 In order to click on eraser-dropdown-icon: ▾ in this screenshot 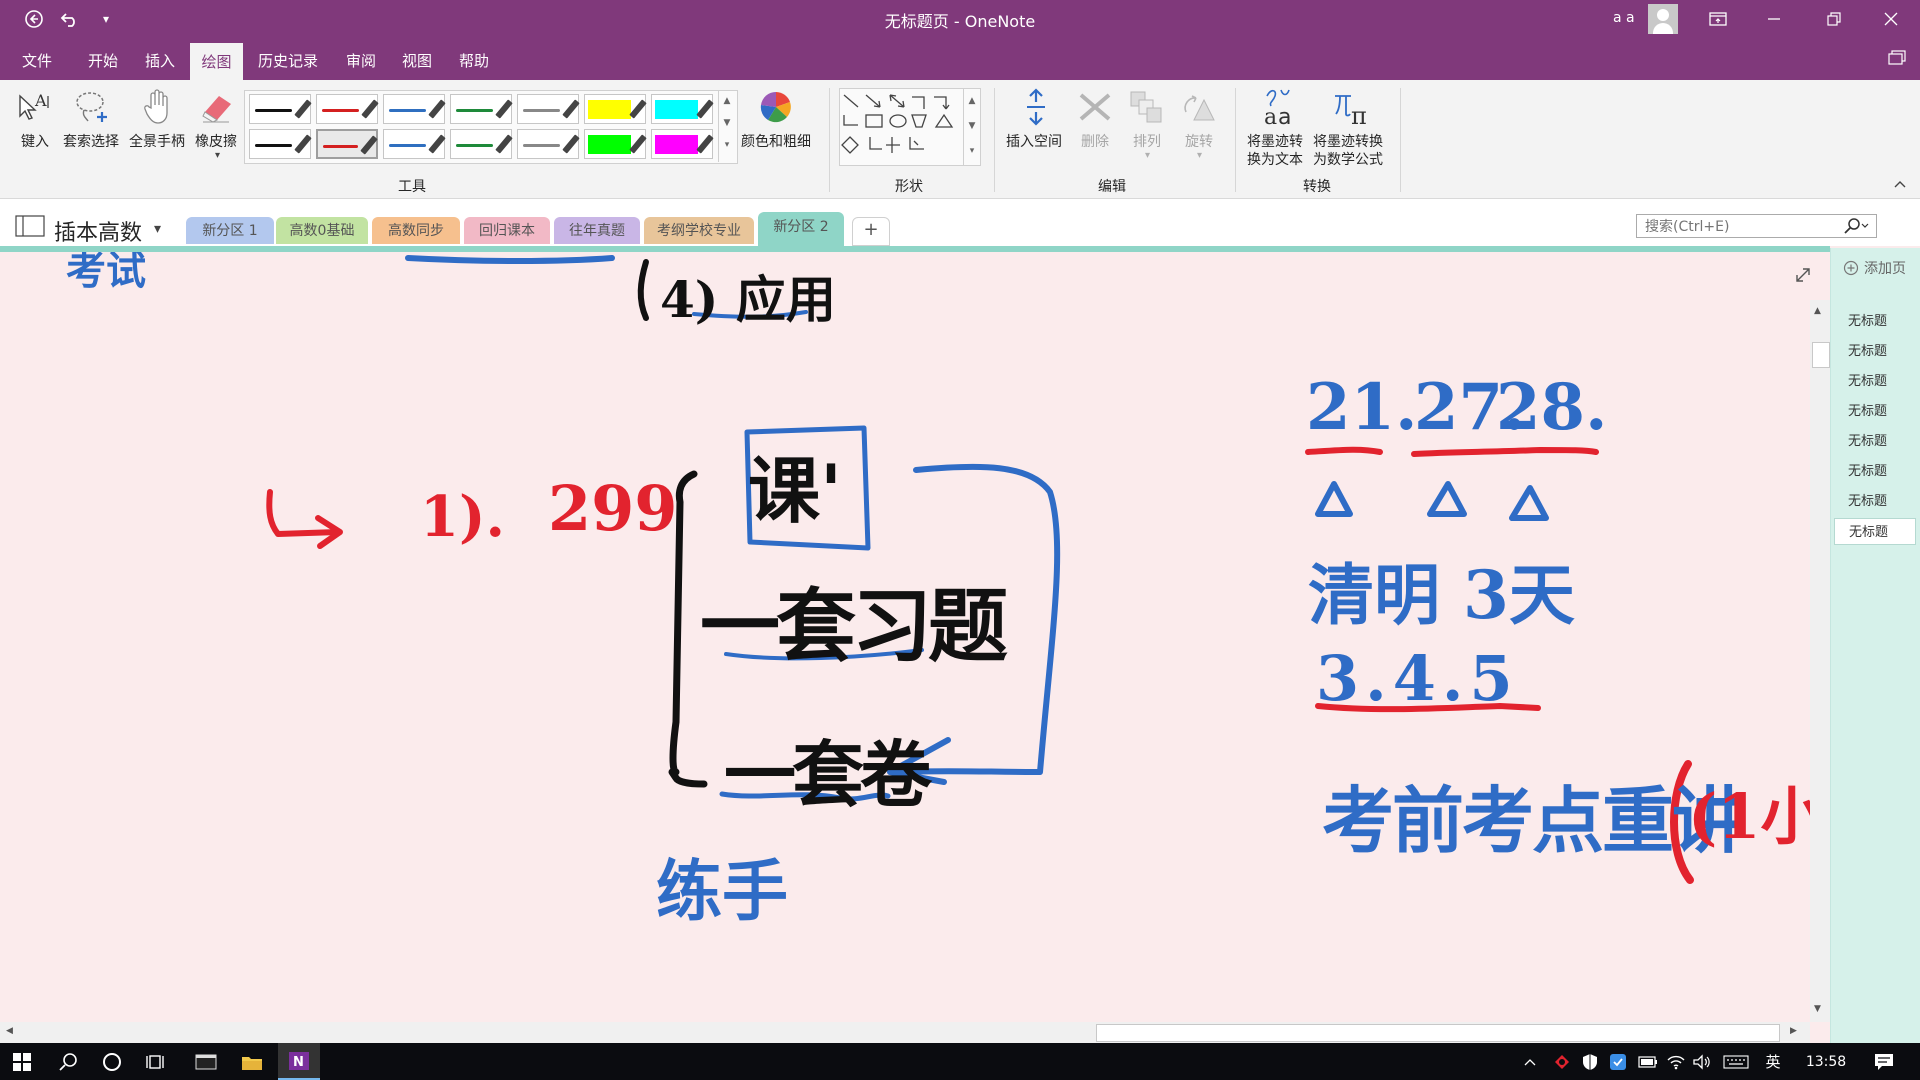, I will do `click(217, 155)`.